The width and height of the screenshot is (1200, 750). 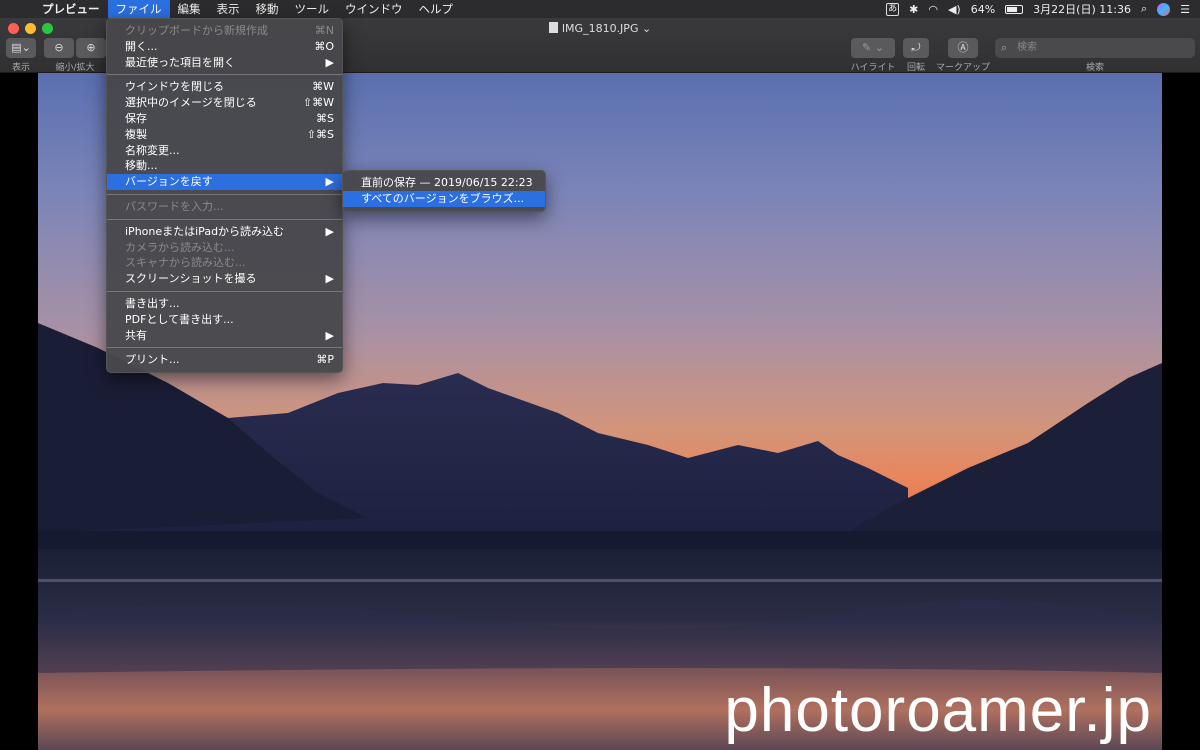 I want to click on menu-item-label: 複製, so click(x=136, y=134).